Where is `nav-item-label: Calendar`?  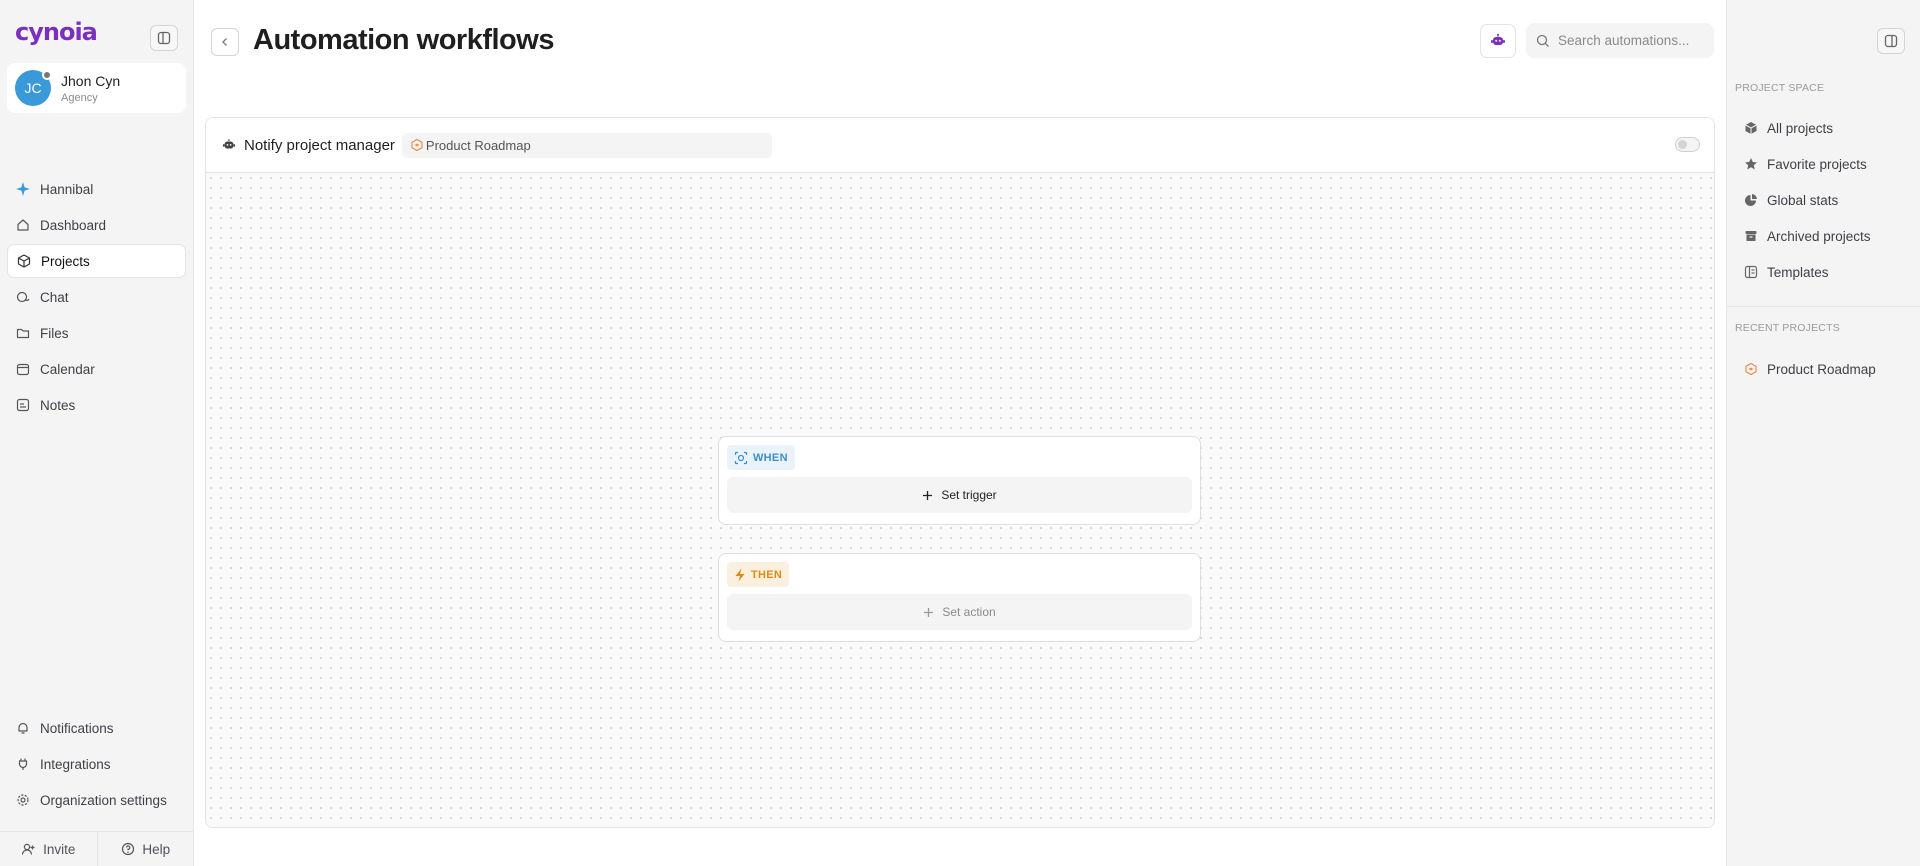 nav-item-label: Calendar is located at coordinates (67, 369).